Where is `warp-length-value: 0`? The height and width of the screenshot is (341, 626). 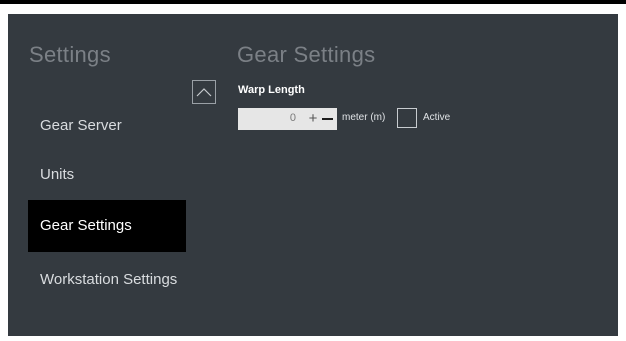 warp-length-value: 0 is located at coordinates (292, 118).